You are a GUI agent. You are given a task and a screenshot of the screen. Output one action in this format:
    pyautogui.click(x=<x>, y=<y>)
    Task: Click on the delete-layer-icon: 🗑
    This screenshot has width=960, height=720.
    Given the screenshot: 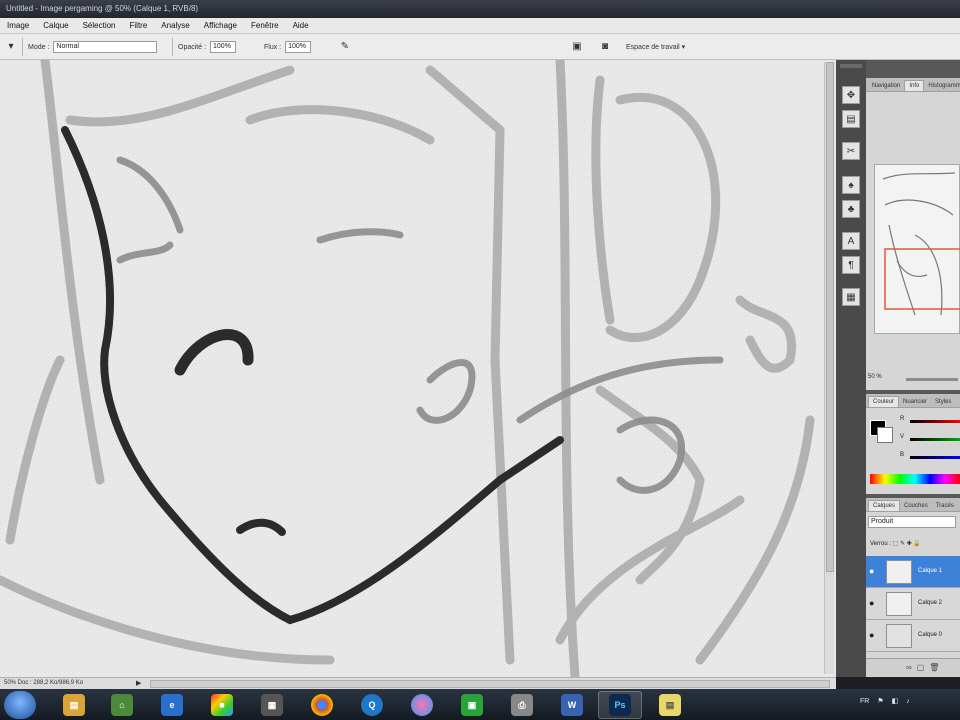 What is the action you would take?
    pyautogui.click(x=934, y=667)
    